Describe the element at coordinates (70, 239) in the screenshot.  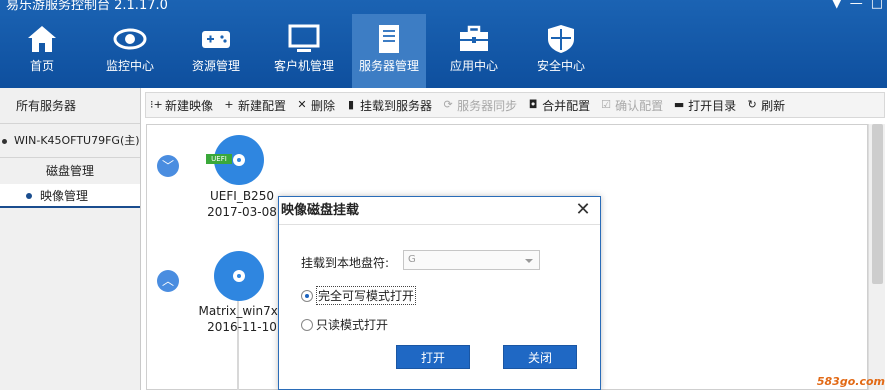
I see `sidebar: 所有服务器 WIN-K45OFTU79FG(主) 磁盘管理 映像管理` at that location.